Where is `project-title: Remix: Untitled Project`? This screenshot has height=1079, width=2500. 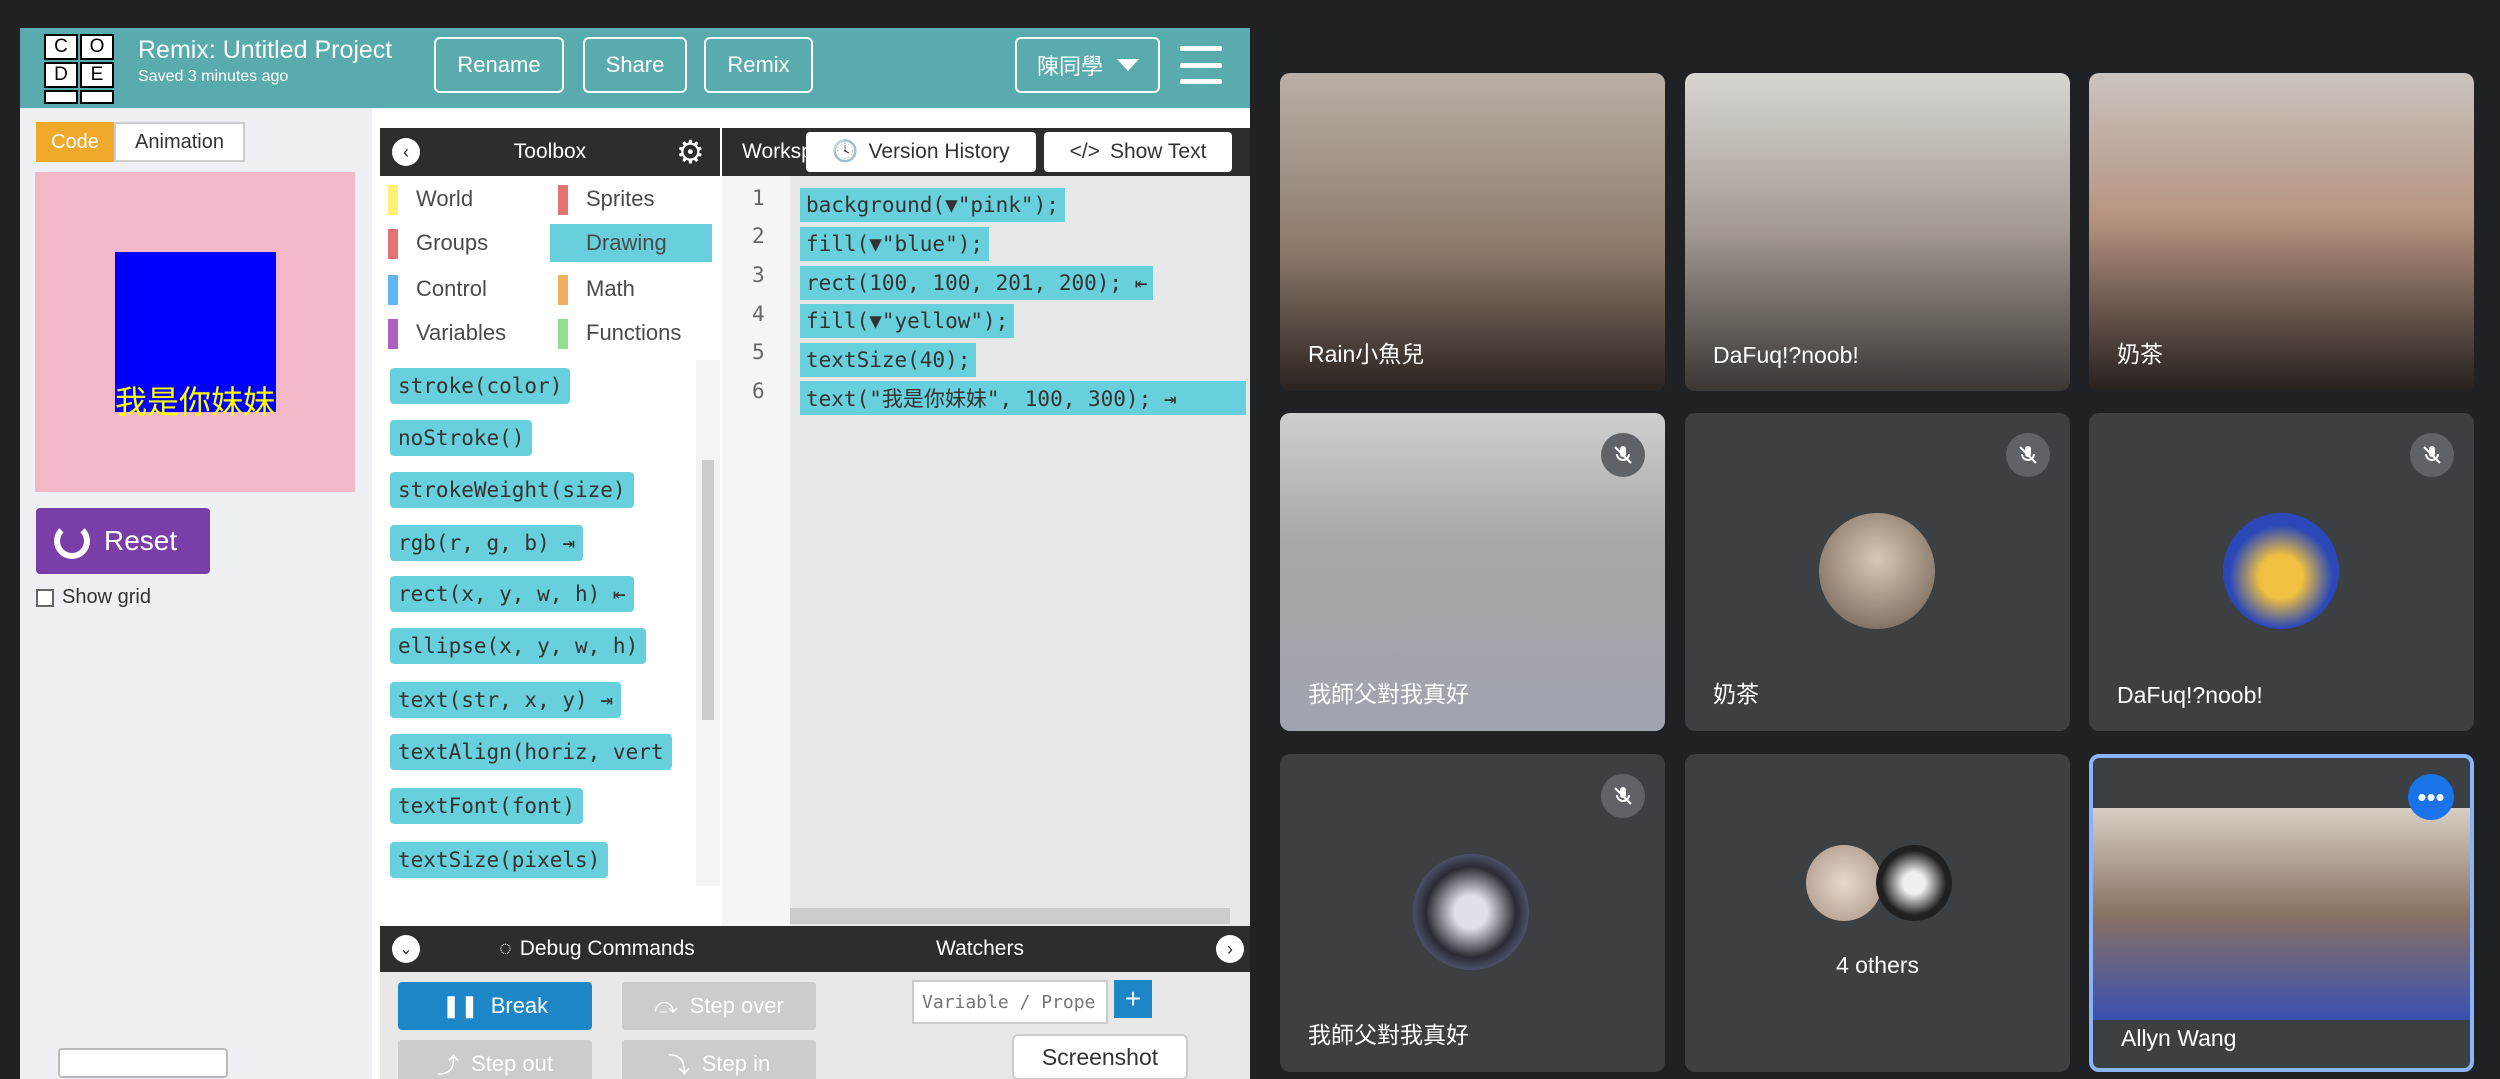 project-title: Remix: Untitled Project is located at coordinates (265, 50).